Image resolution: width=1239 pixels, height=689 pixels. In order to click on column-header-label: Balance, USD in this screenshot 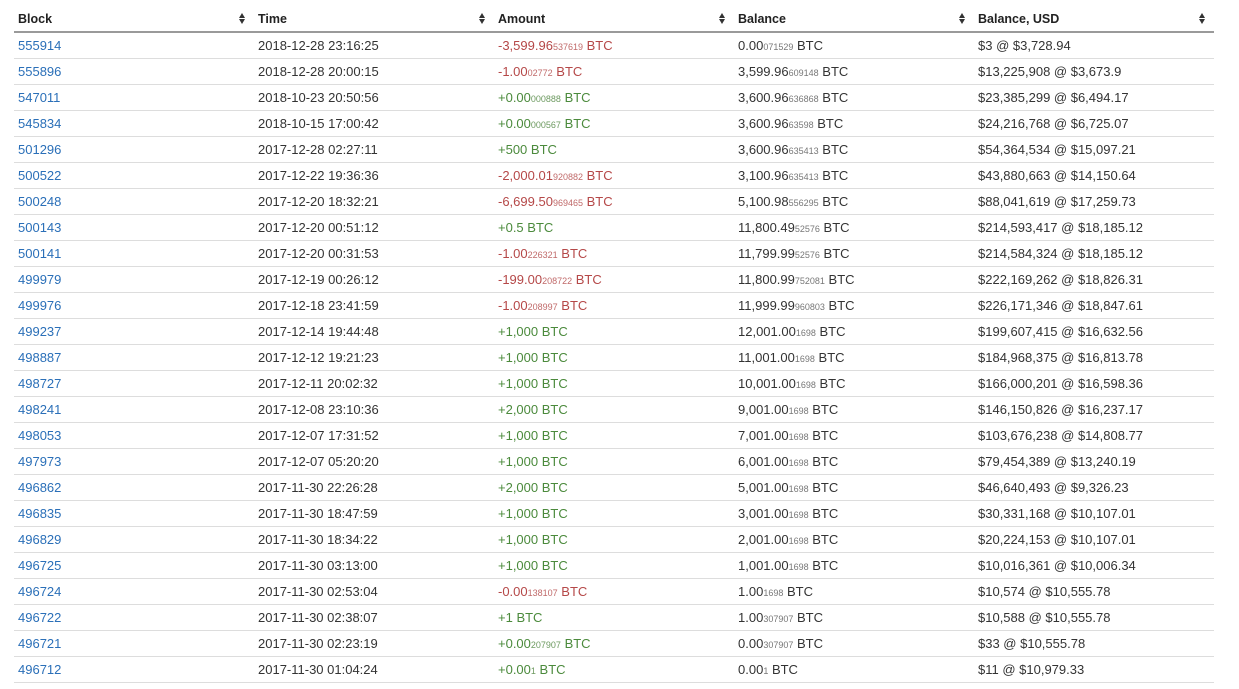, I will do `click(1019, 18)`.